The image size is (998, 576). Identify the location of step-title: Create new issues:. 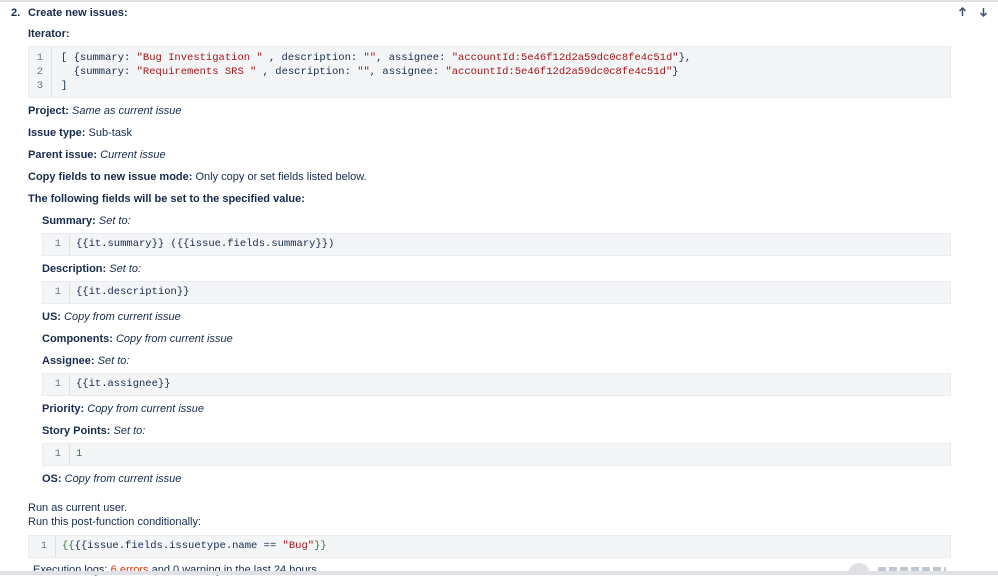
(78, 13).